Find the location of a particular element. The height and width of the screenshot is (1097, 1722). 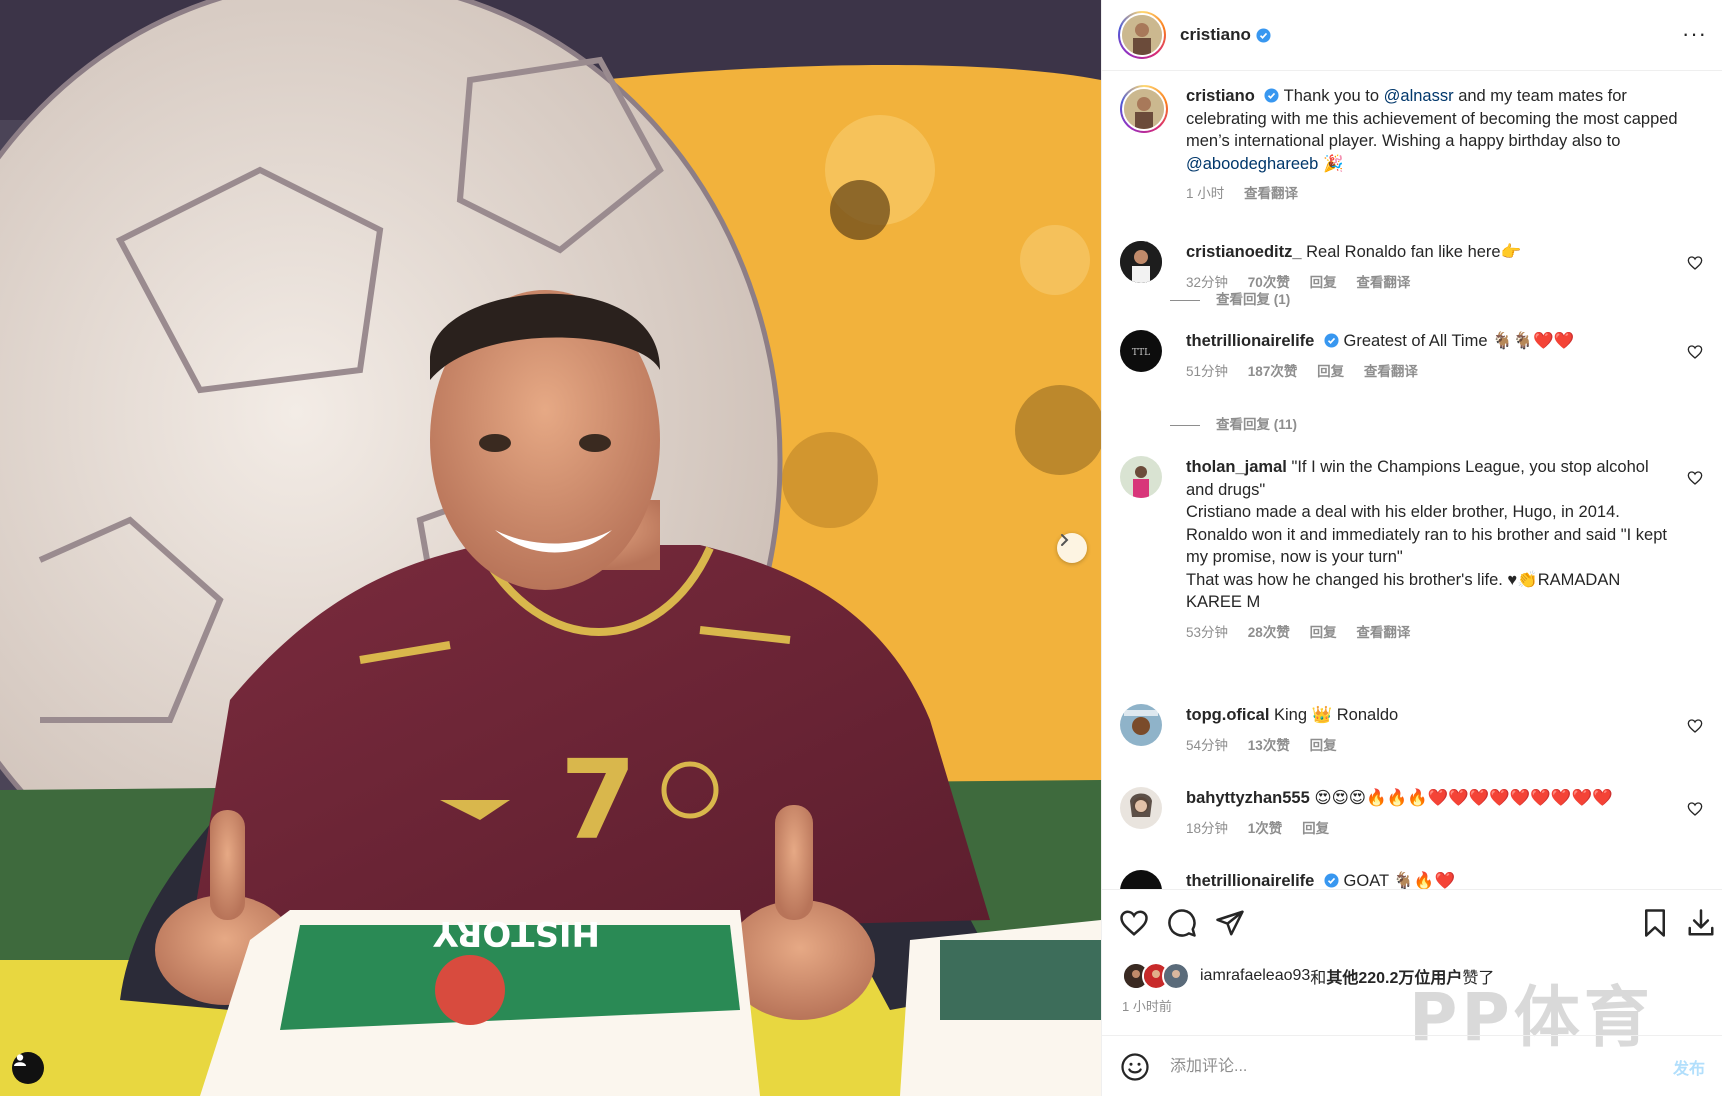

comment-composer: 发布 is located at coordinates (1412, 1066).